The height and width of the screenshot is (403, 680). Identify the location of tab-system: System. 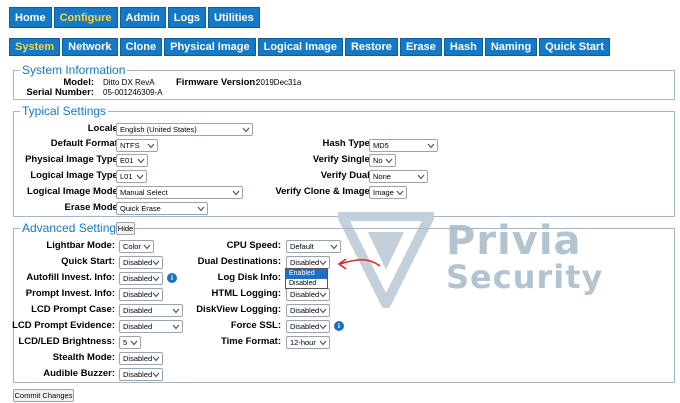
(35, 47).